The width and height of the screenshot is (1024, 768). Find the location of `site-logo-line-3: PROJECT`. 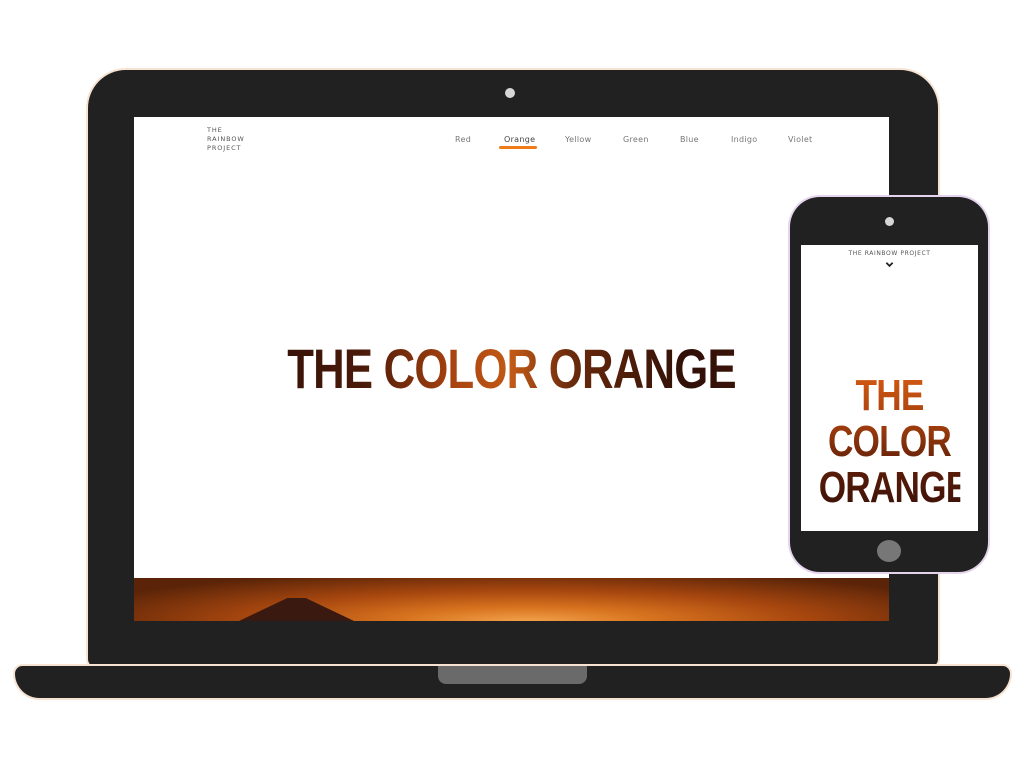

site-logo-line-3: PROJECT is located at coordinates (224, 148).